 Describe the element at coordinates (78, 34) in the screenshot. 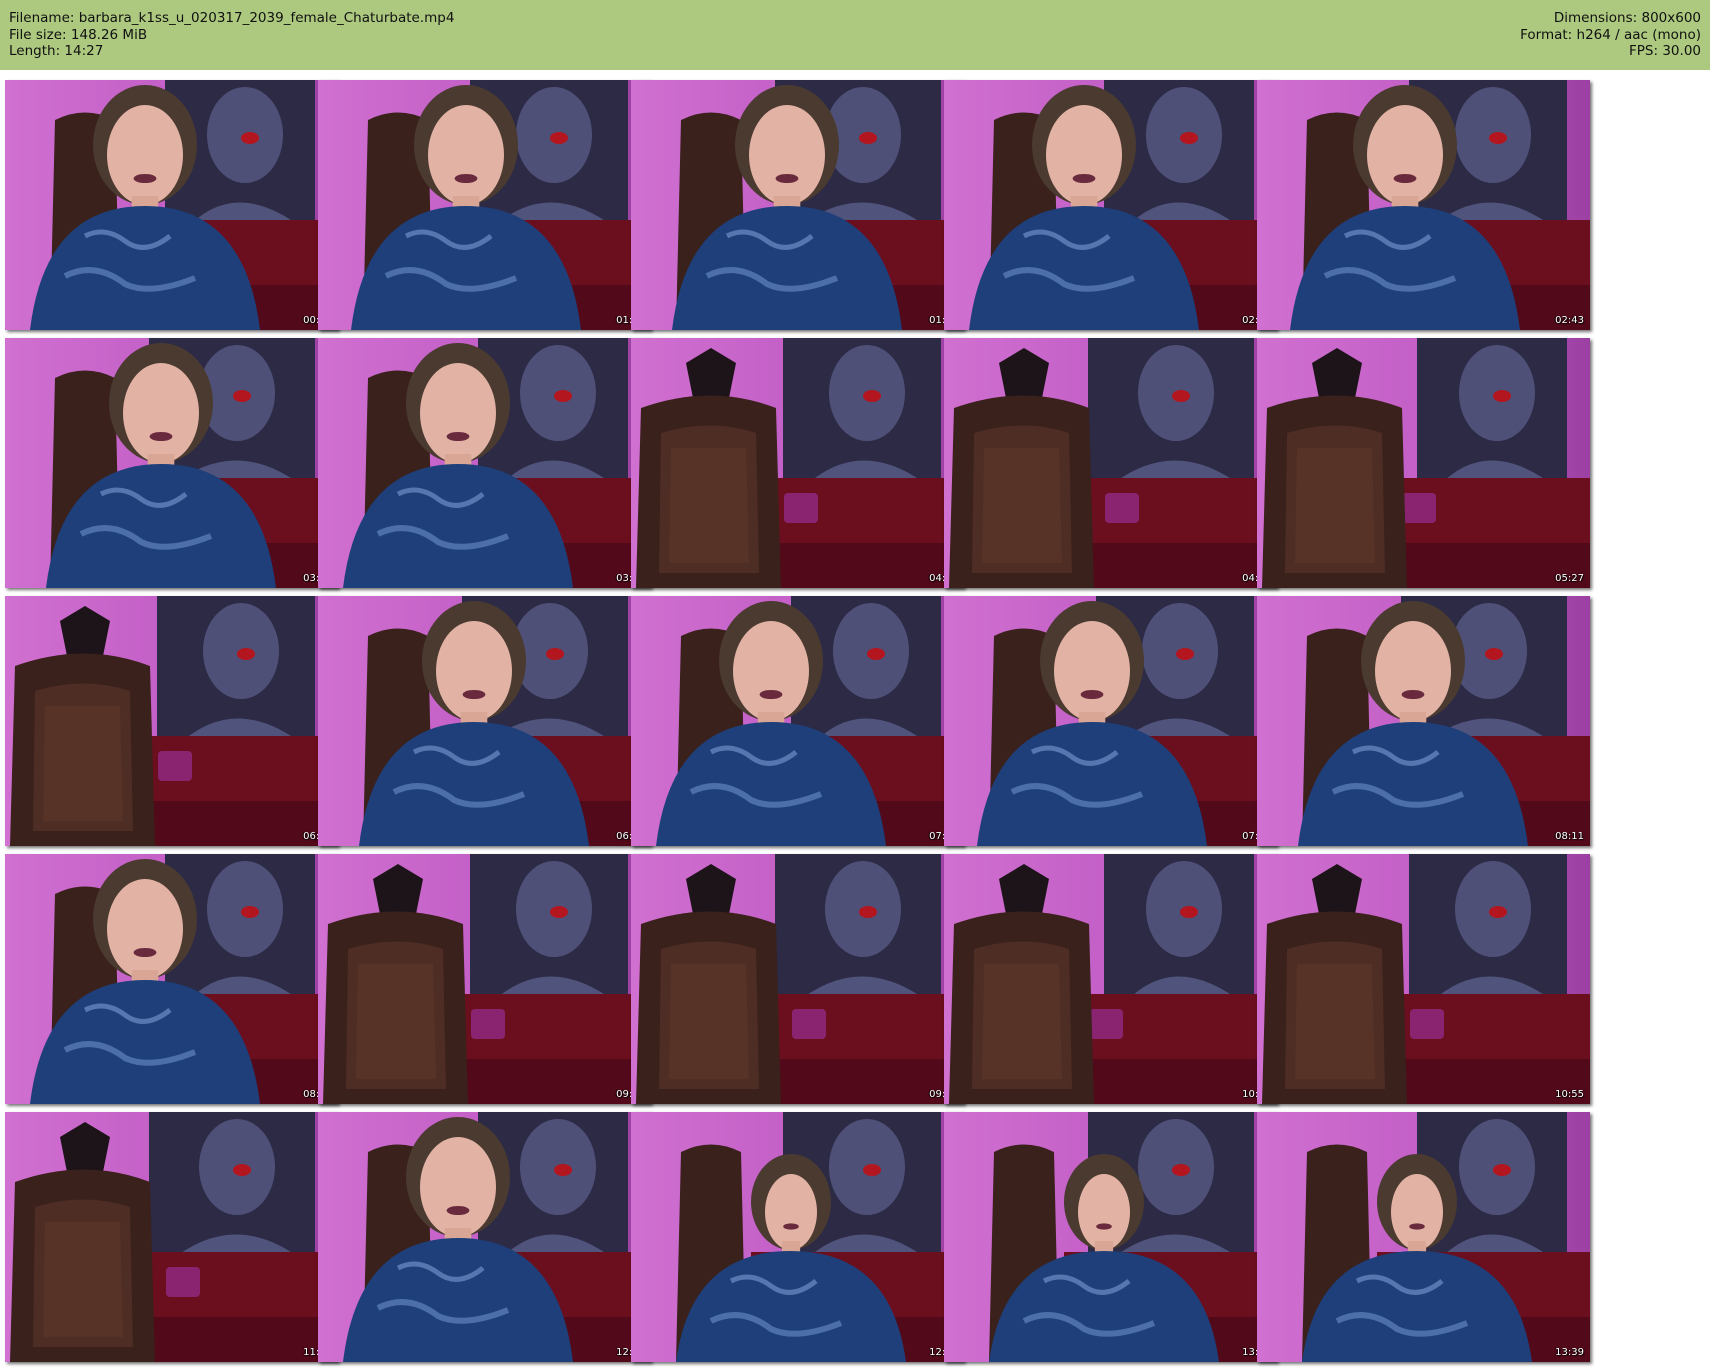

I see `filesize-text: File size: 148.26 MiB` at that location.